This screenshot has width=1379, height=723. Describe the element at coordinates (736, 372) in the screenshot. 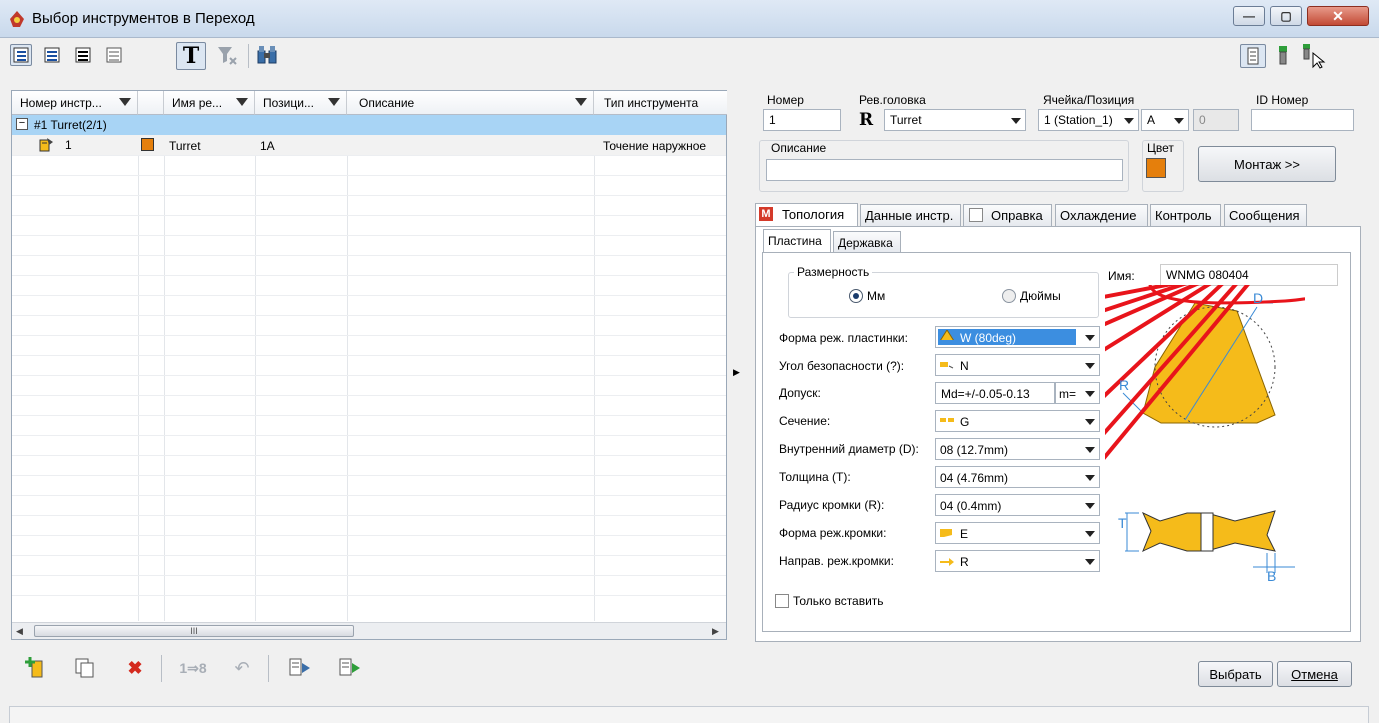

I see `expand-arrow-icon: ▶` at that location.